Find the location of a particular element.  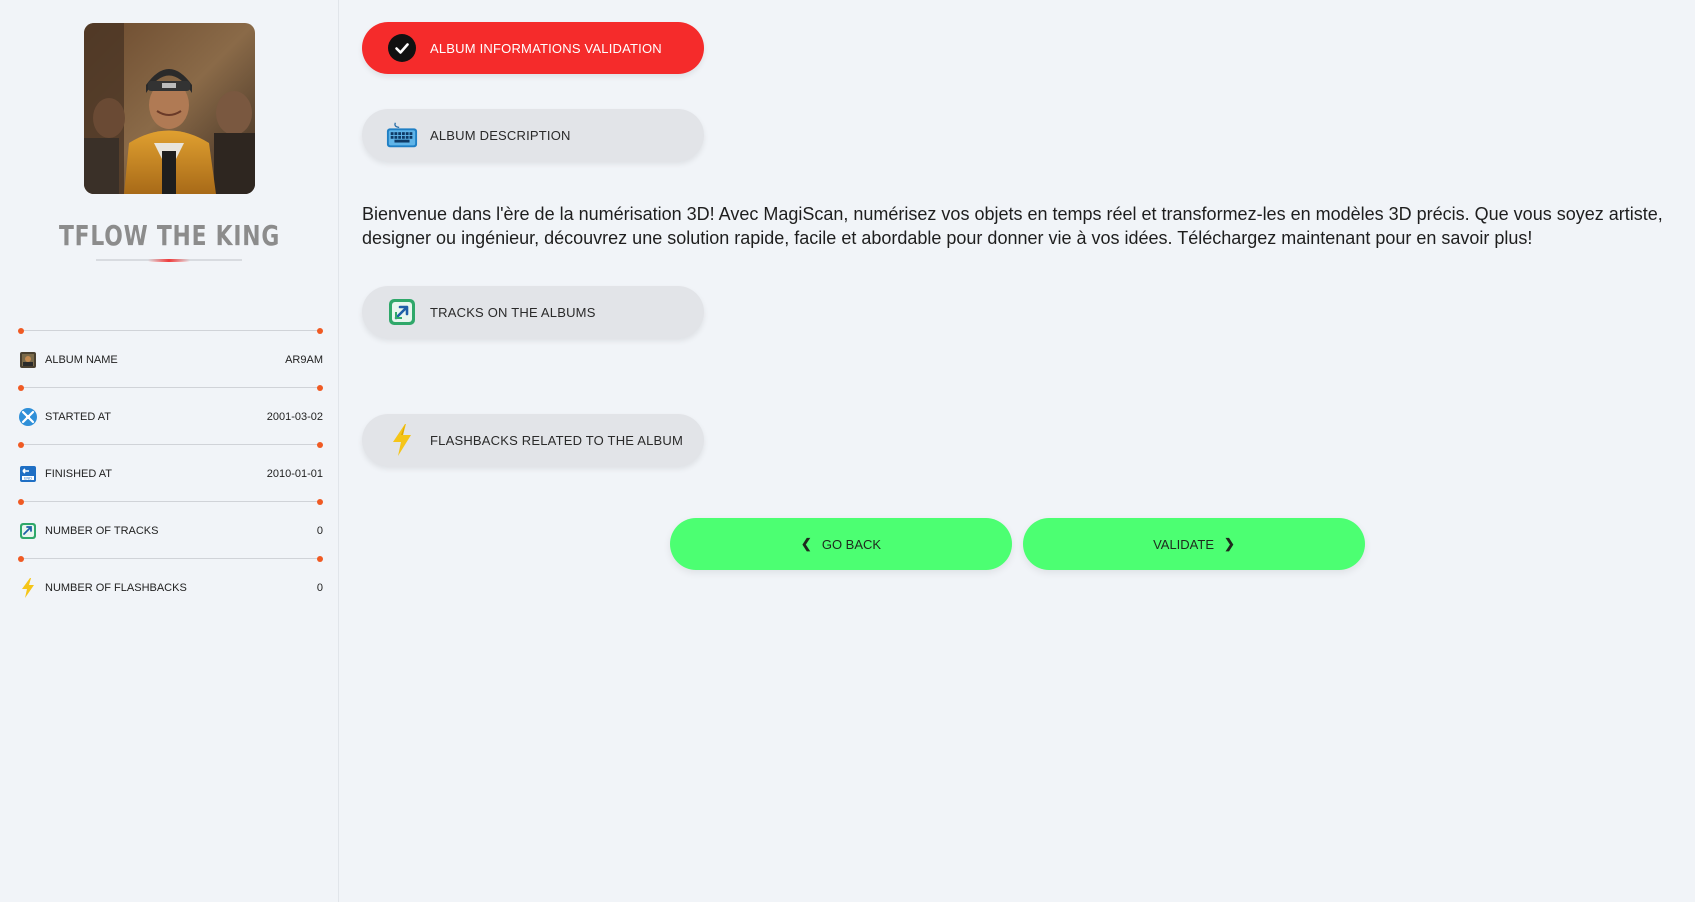

go-back-button: ❮ GO BACK is located at coordinates (841, 544).